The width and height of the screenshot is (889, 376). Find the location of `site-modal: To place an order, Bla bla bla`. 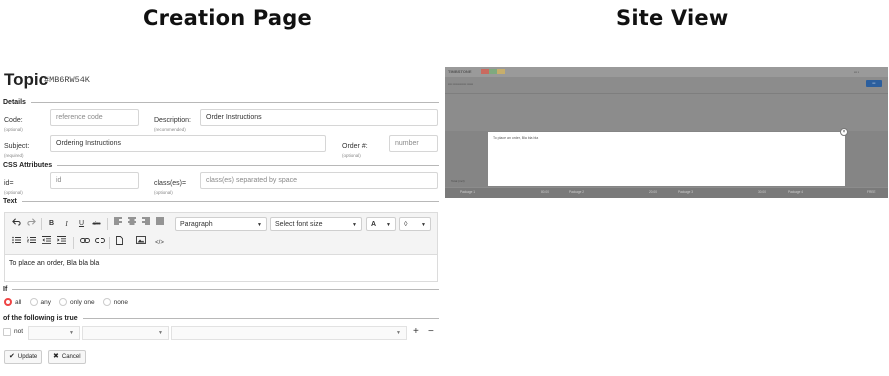

site-modal: To place an order, Bla bla bla is located at coordinates (666, 159).